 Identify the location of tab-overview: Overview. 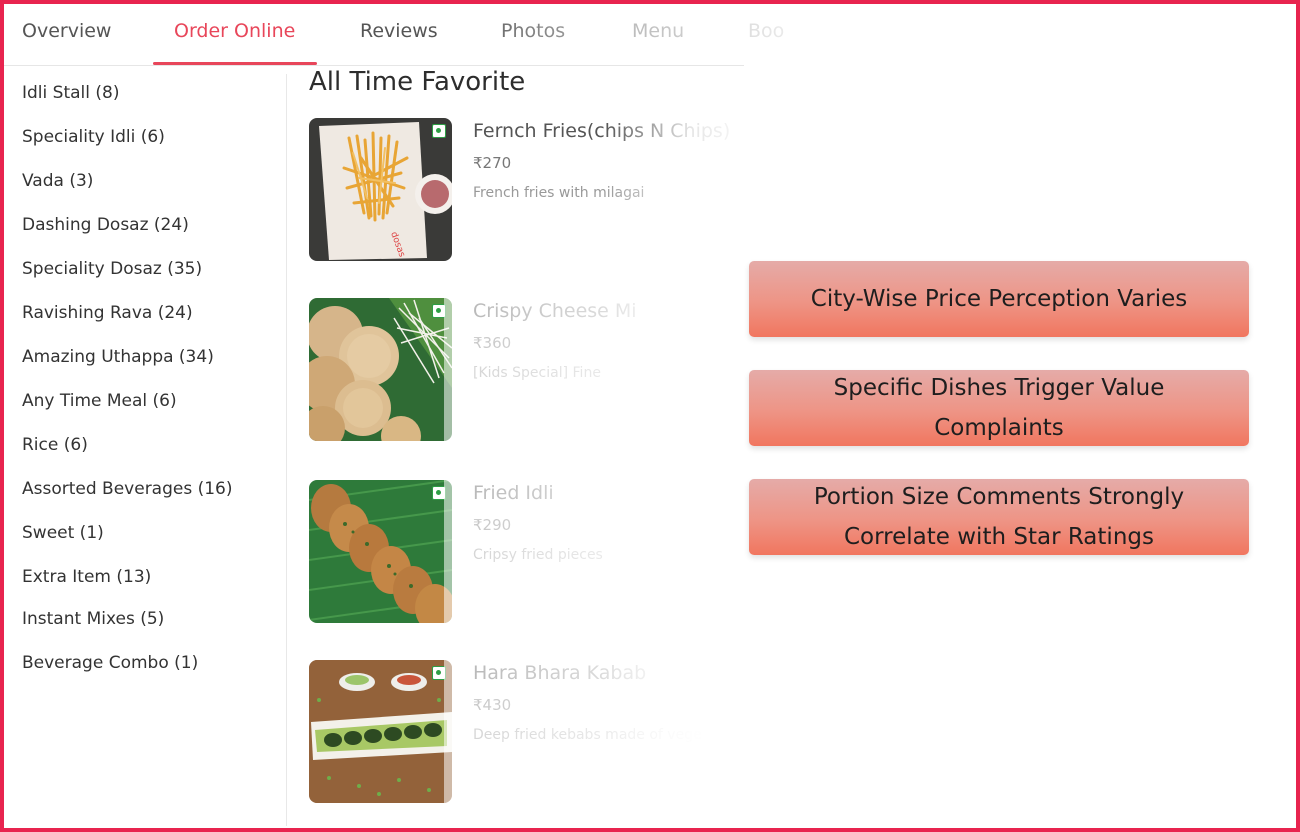
(66, 35).